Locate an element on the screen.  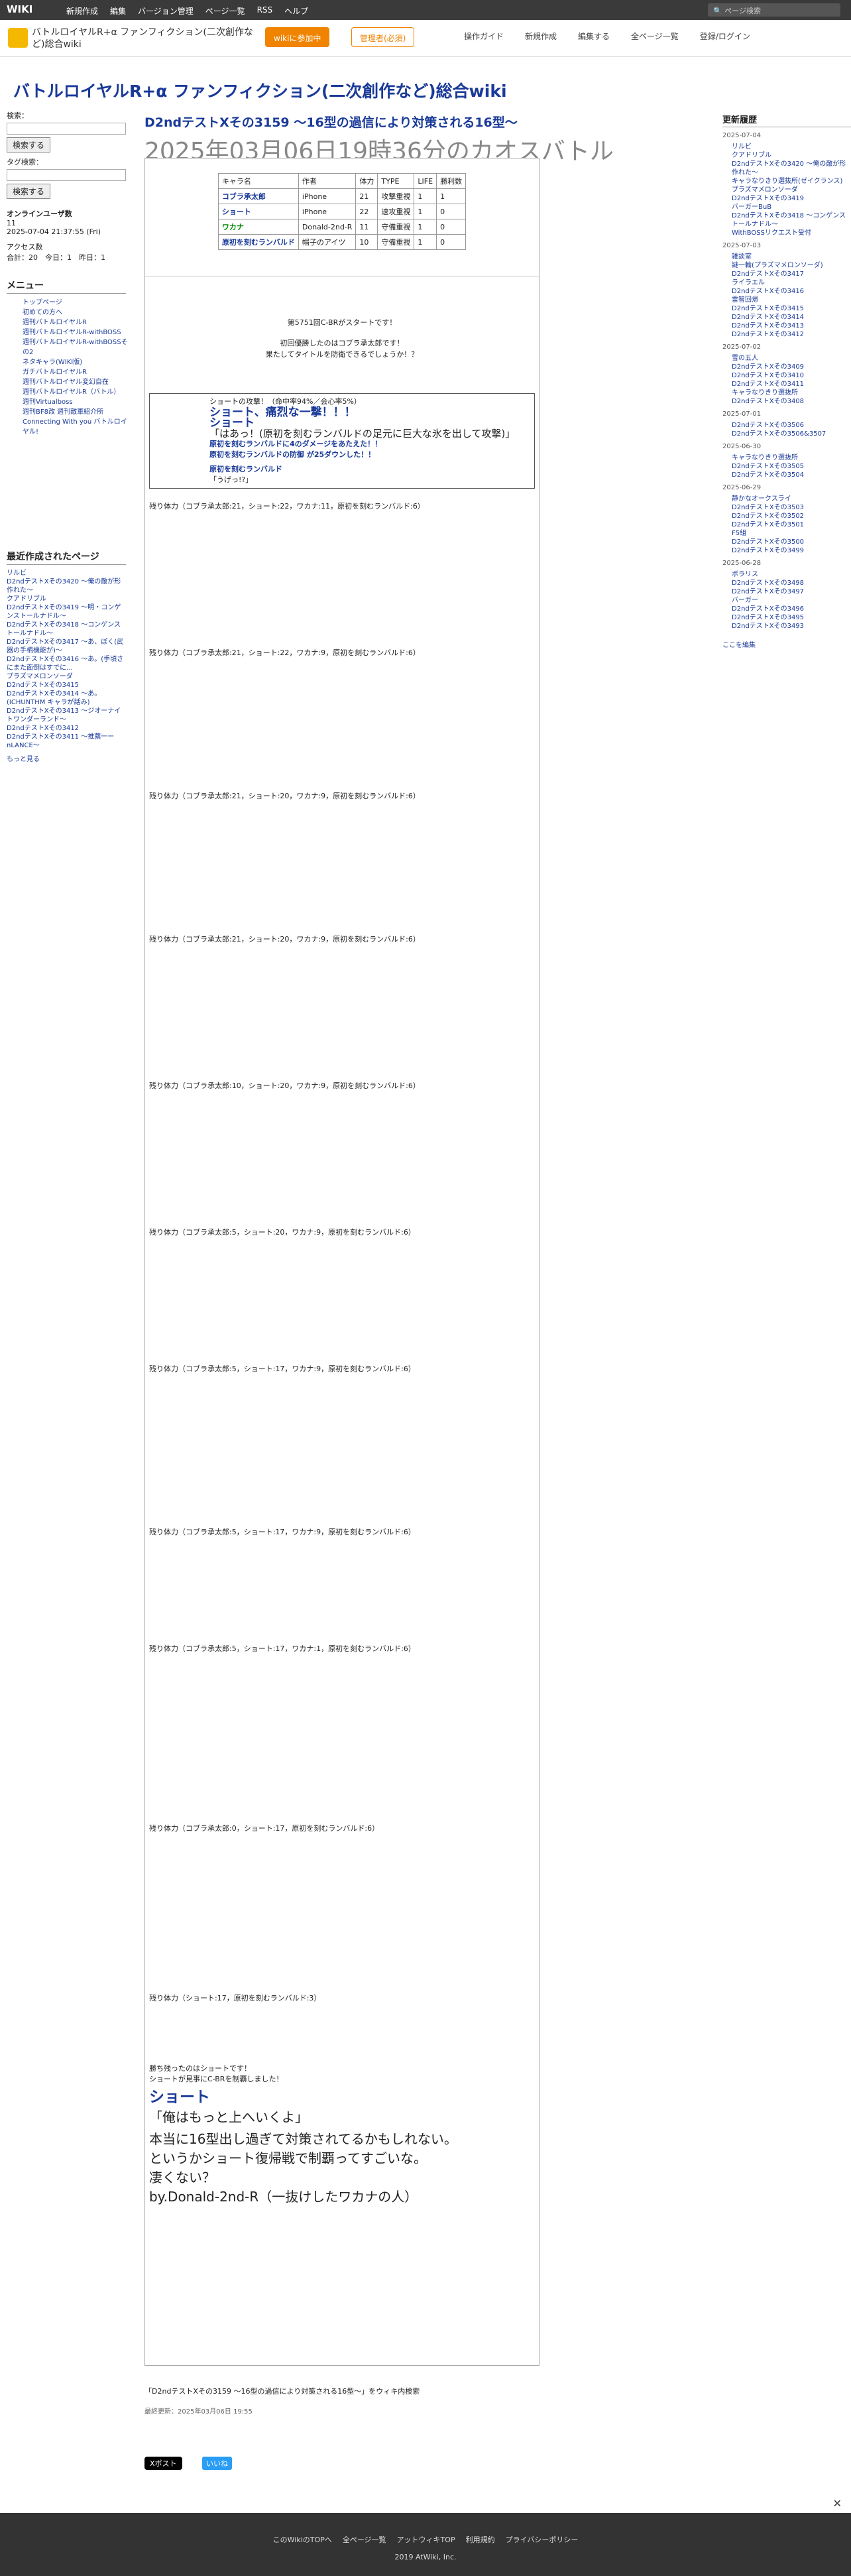
footer-link: アットウィキTOP is located at coordinates (426, 2539).